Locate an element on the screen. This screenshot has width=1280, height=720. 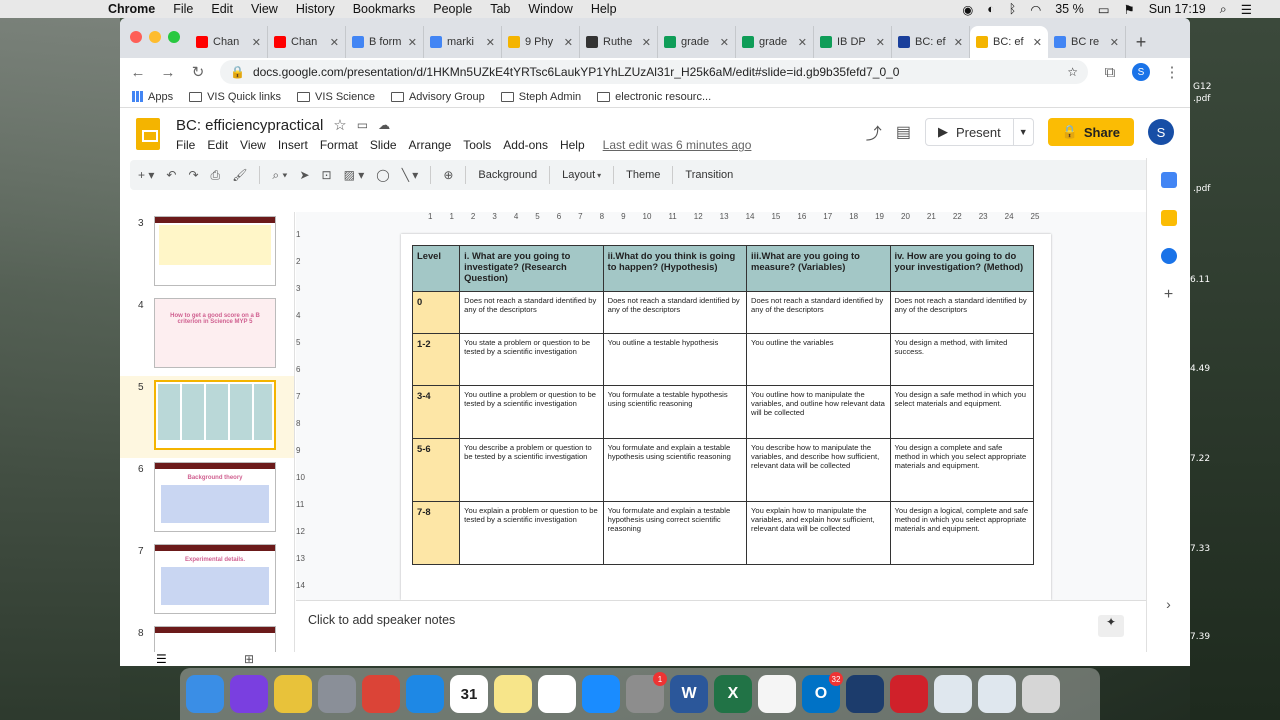
forward-icon: → is located at coordinates (168, 72).